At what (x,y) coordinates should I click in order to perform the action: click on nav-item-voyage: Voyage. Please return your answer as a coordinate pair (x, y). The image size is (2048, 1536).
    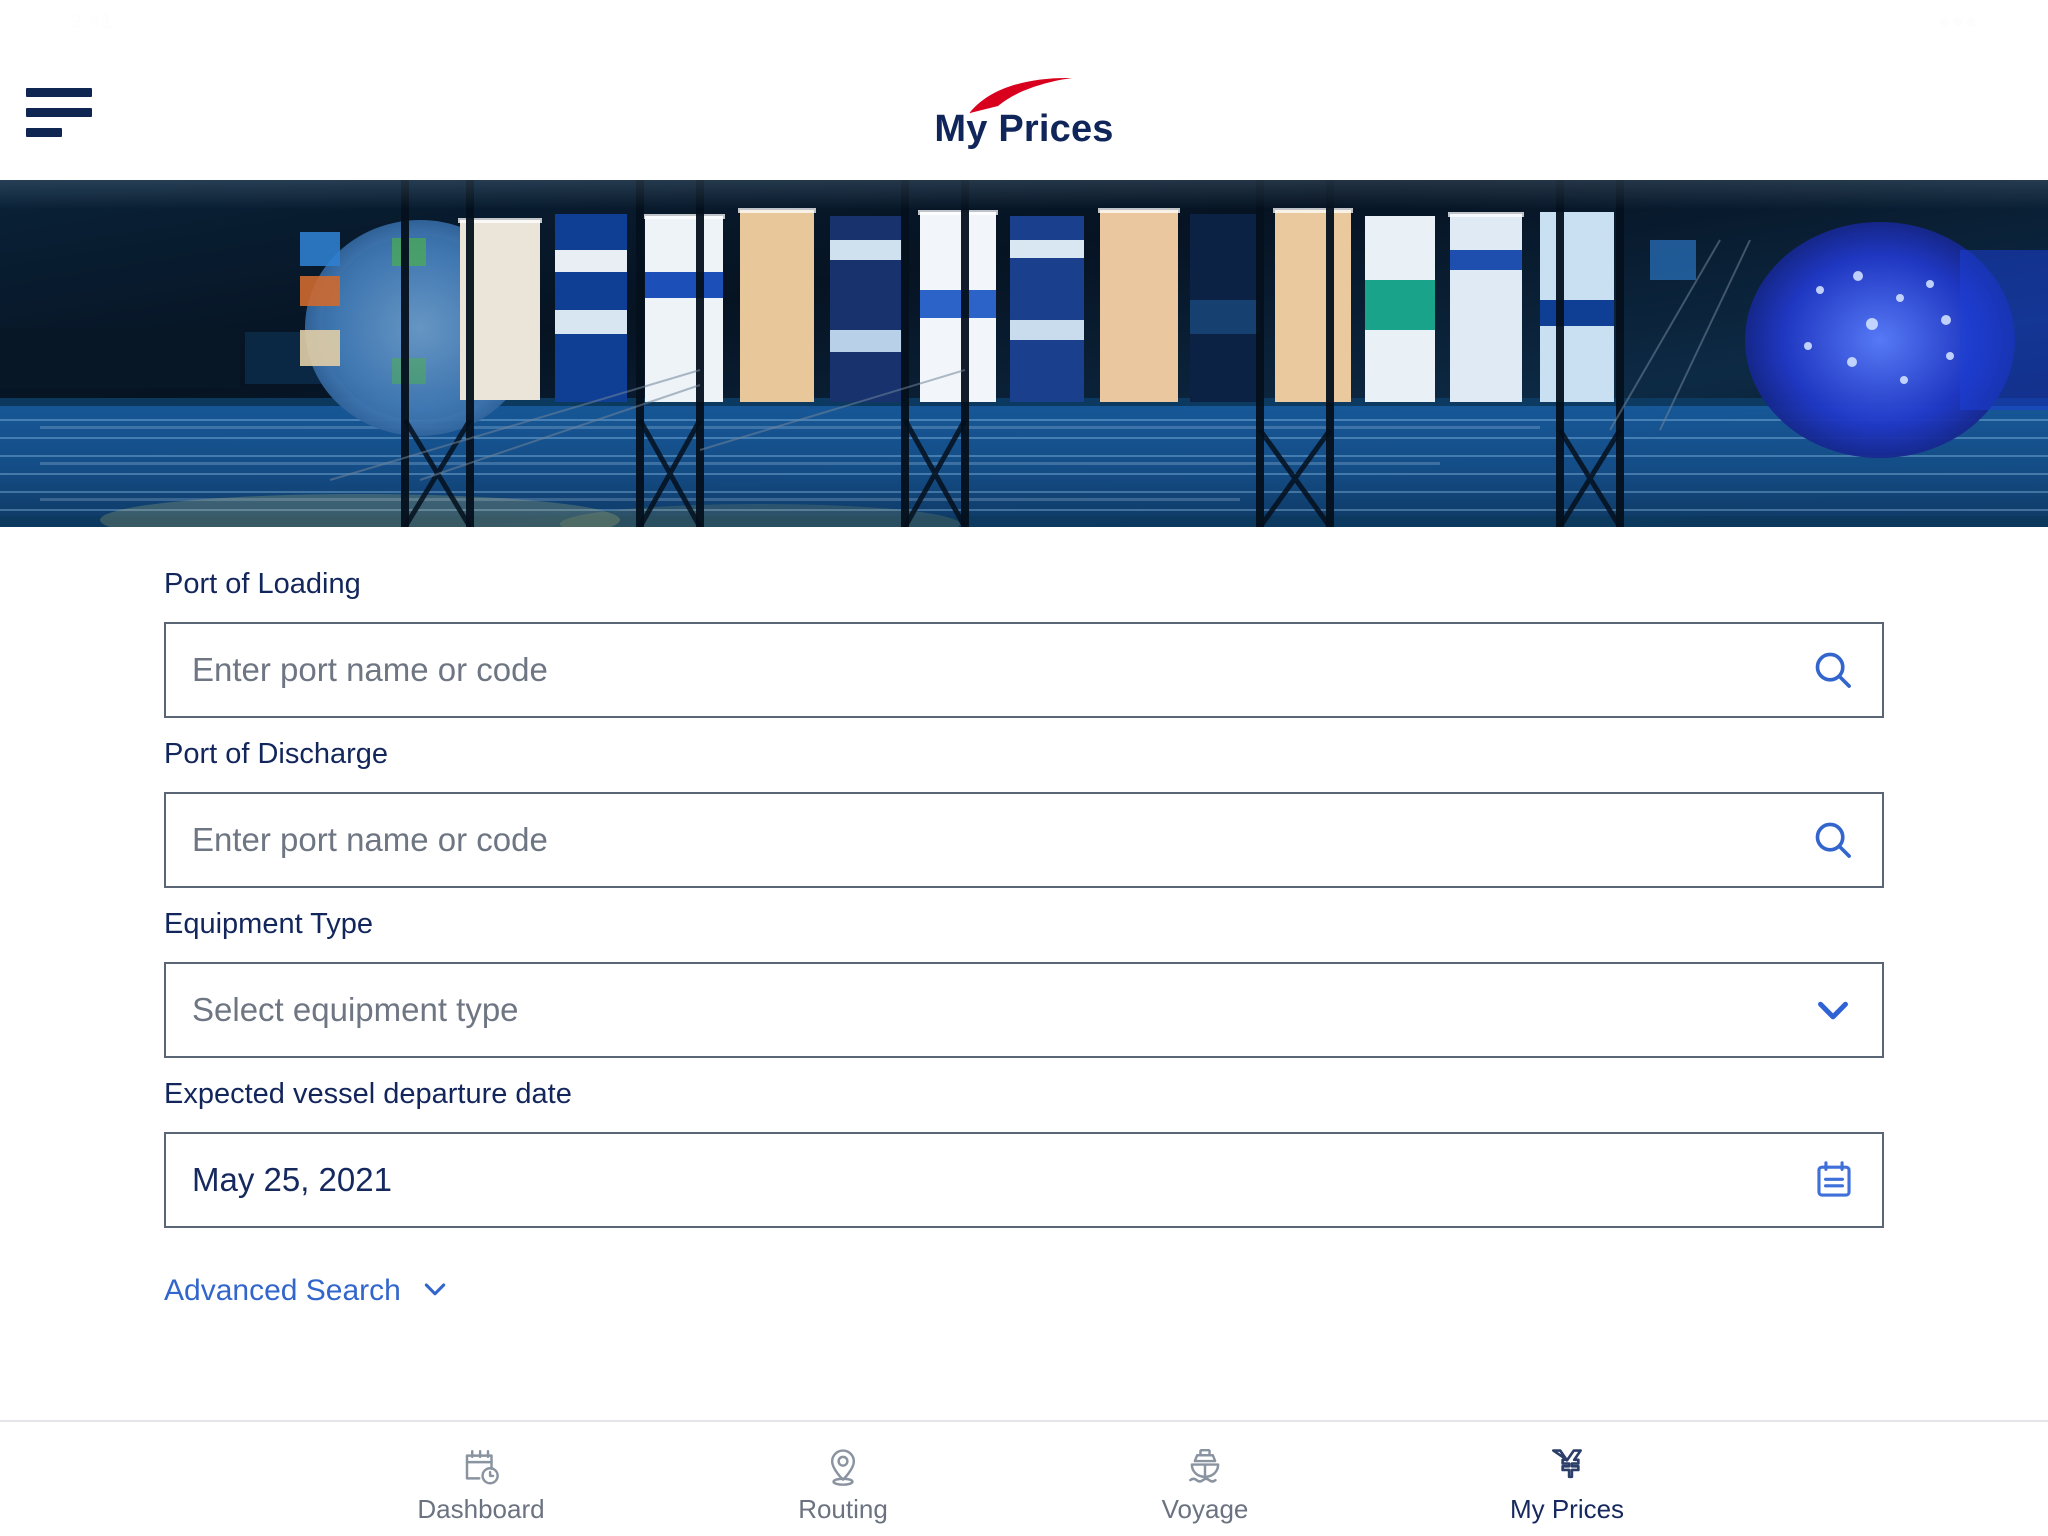
    Looking at the image, I should click on (1205, 1479).